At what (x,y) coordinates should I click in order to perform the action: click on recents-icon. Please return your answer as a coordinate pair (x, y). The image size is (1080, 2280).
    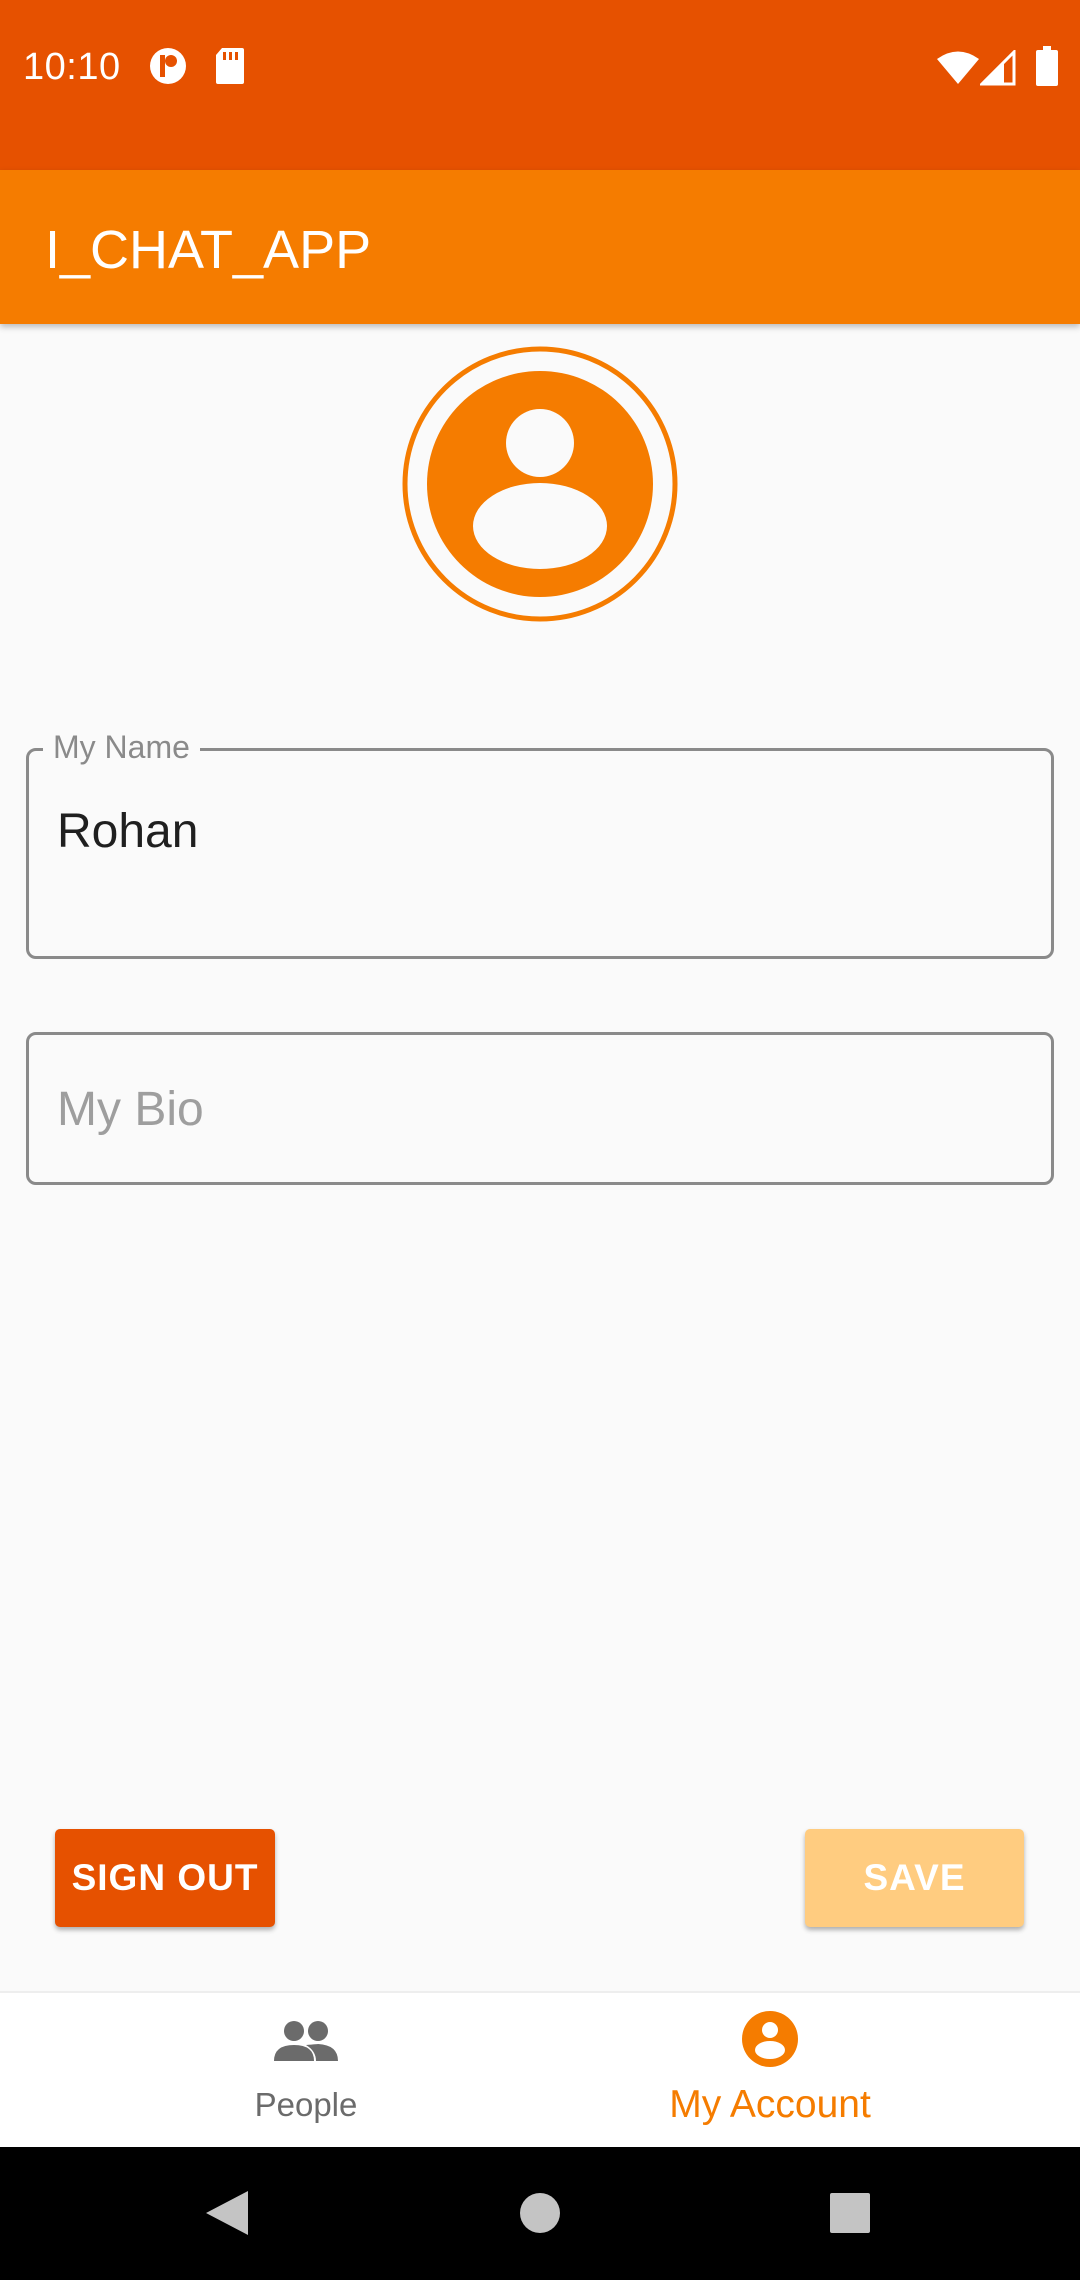
    Looking at the image, I should click on (850, 2213).